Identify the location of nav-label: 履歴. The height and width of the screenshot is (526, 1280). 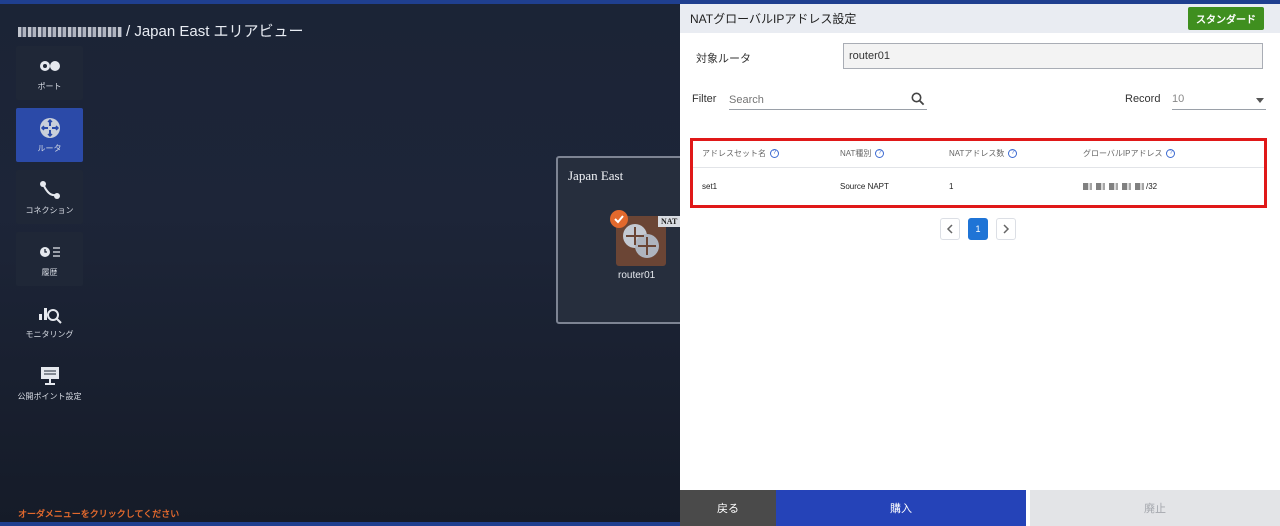
(49, 272).